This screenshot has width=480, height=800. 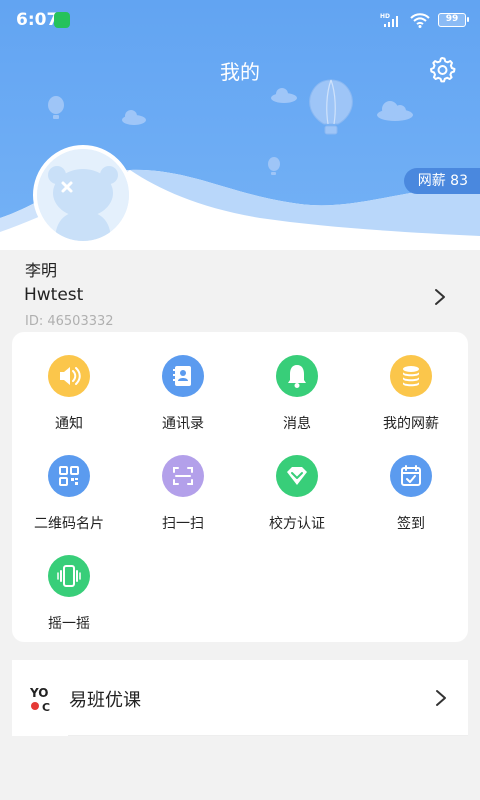 I want to click on grid-item-notification: 通知, so click(x=69, y=382).